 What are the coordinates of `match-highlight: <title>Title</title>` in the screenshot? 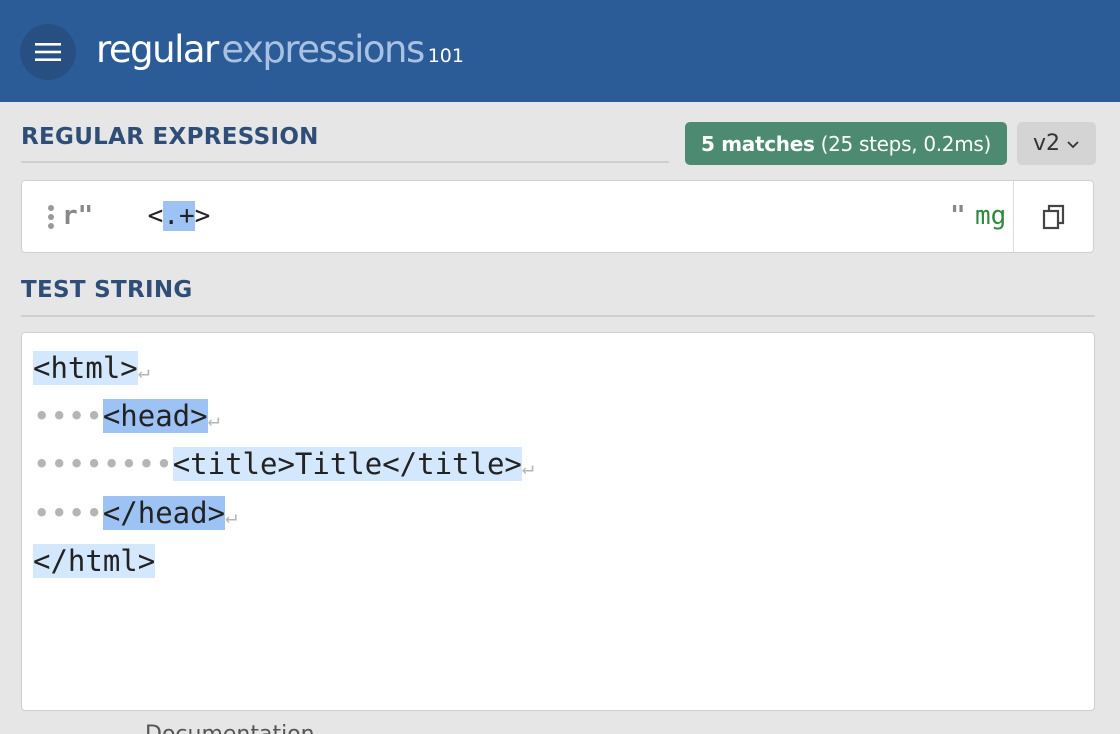 It's located at (347, 464).